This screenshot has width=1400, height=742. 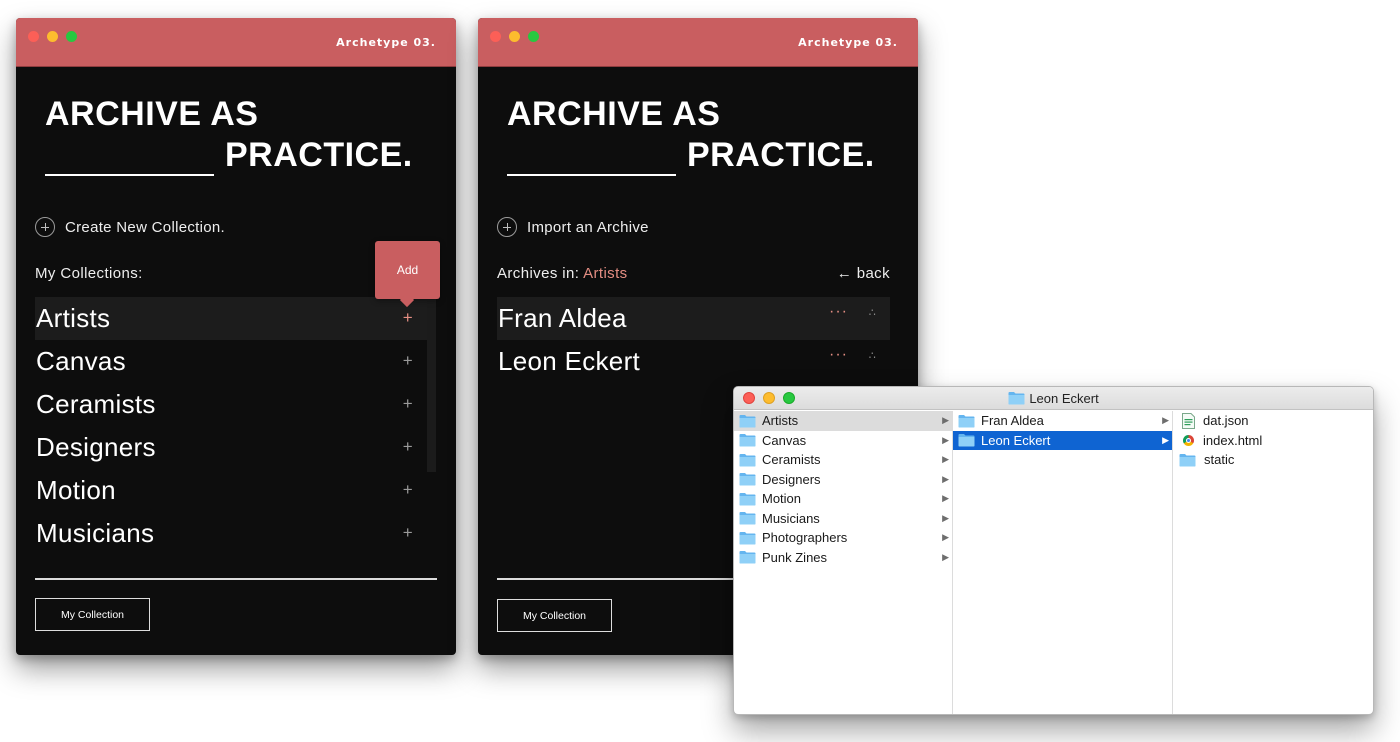 What do you see at coordinates (231, 490) in the screenshot?
I see `collection-row-motion: Motion +` at bounding box center [231, 490].